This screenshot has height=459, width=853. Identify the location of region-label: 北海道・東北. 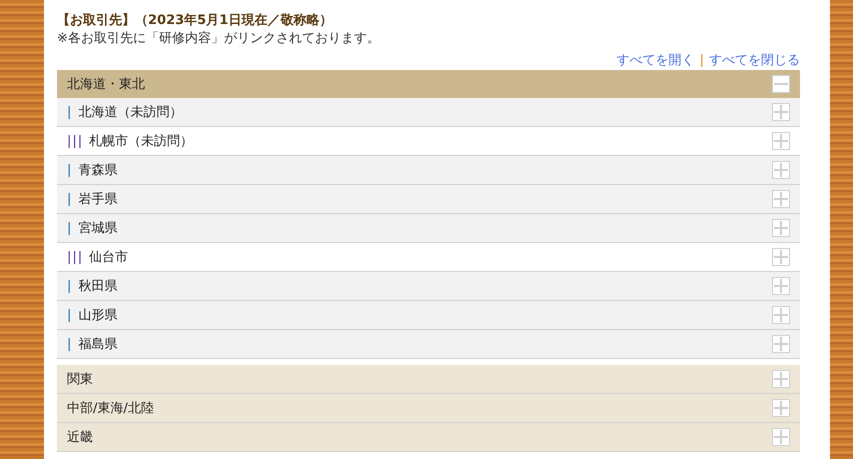
(106, 84).